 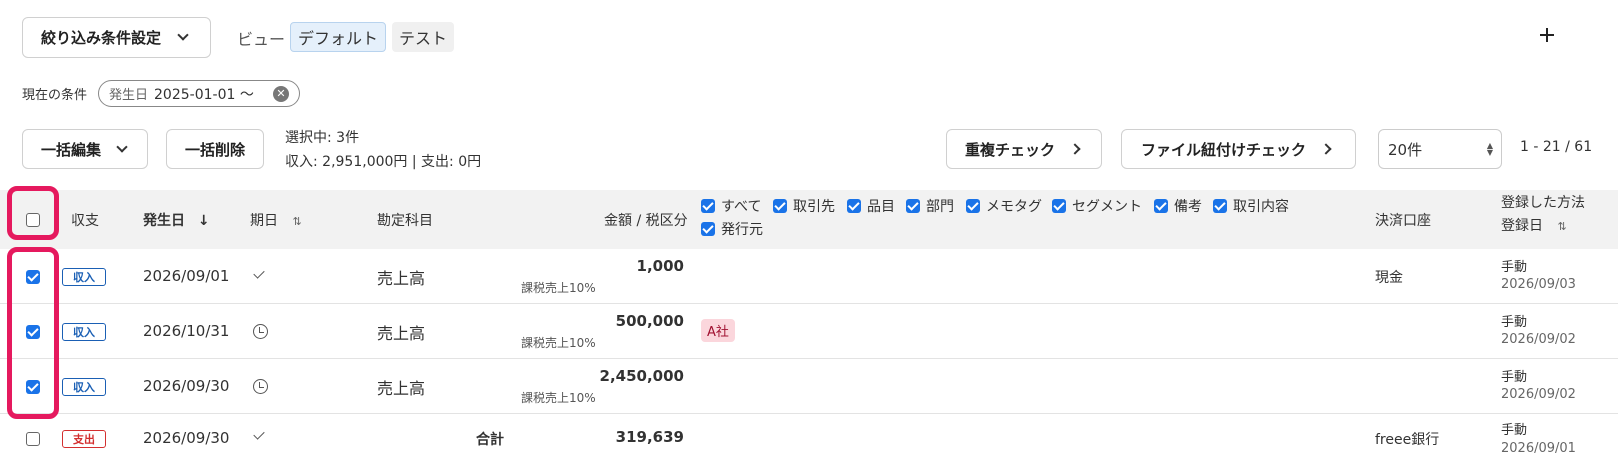 I want to click on duplicate-check-button: 重複チェック, so click(x=1024, y=149).